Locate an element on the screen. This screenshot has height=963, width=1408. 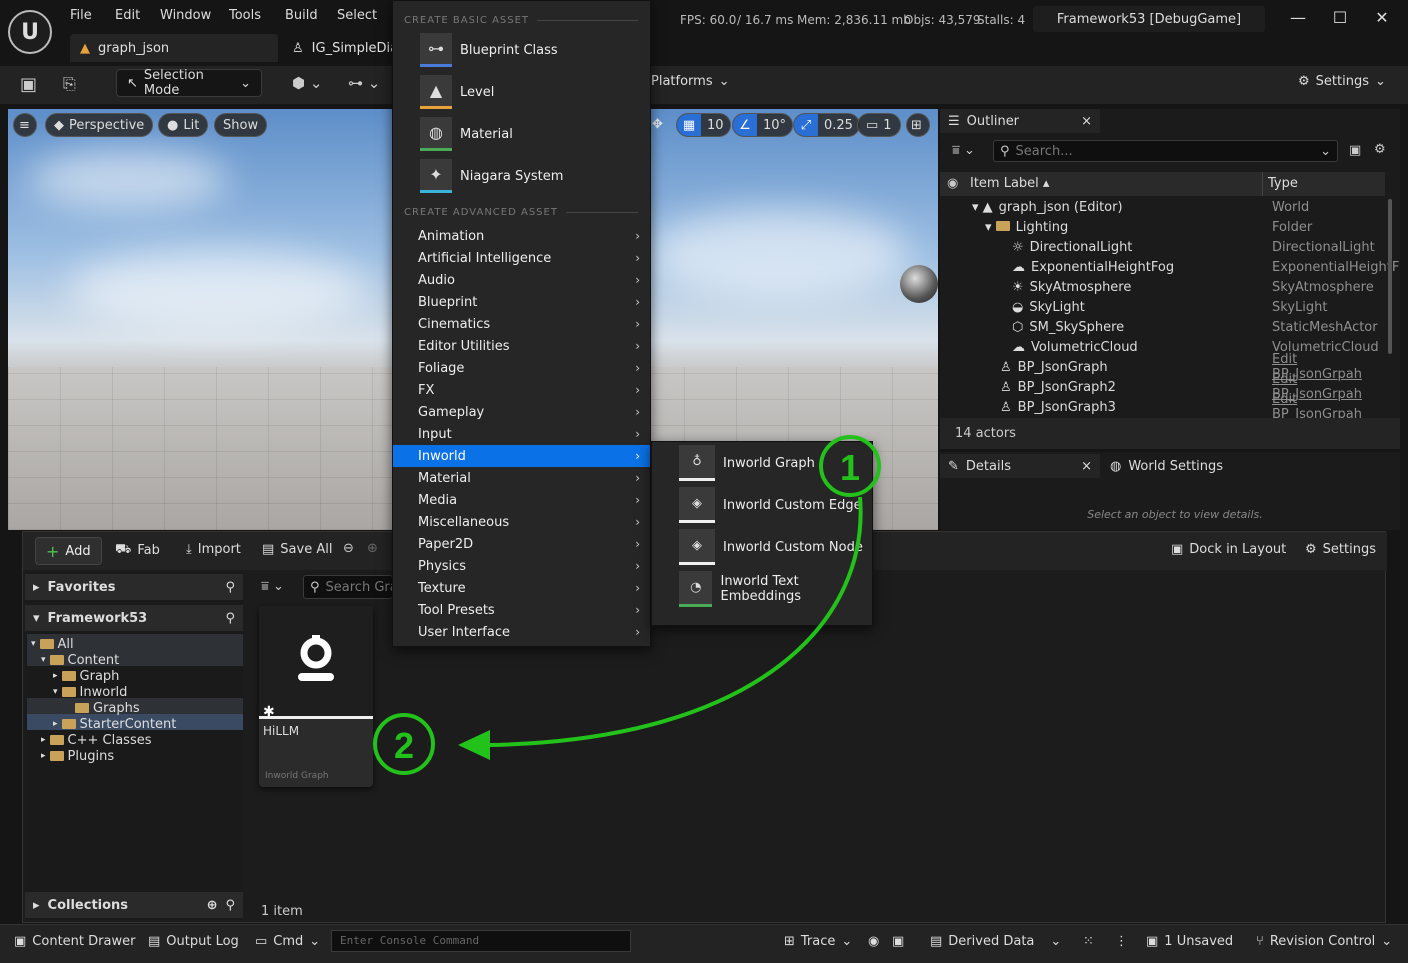
derived-data-button: ▤ Derived Data ⌄ is located at coordinates (995, 941).